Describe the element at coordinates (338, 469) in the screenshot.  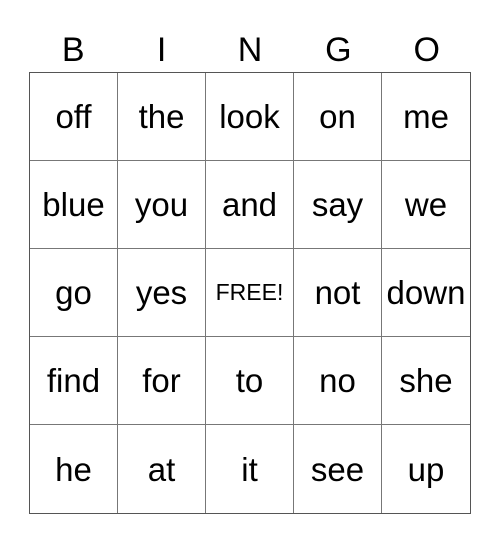
I see `bingo-cell: see` at that location.